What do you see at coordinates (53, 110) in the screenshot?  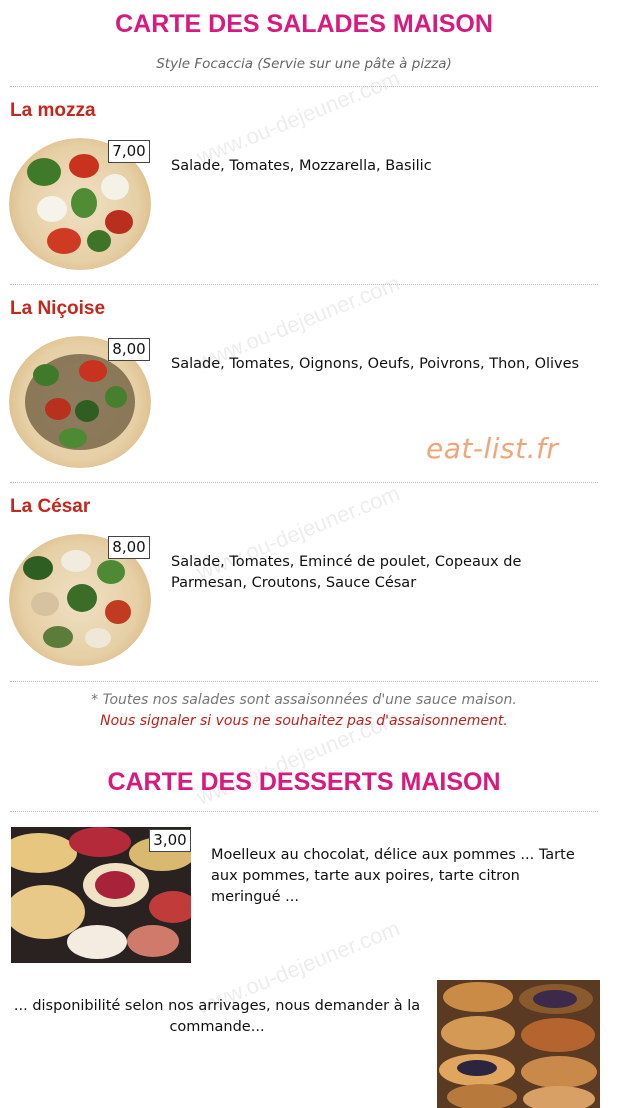 I see `salad-name: La mozza` at bounding box center [53, 110].